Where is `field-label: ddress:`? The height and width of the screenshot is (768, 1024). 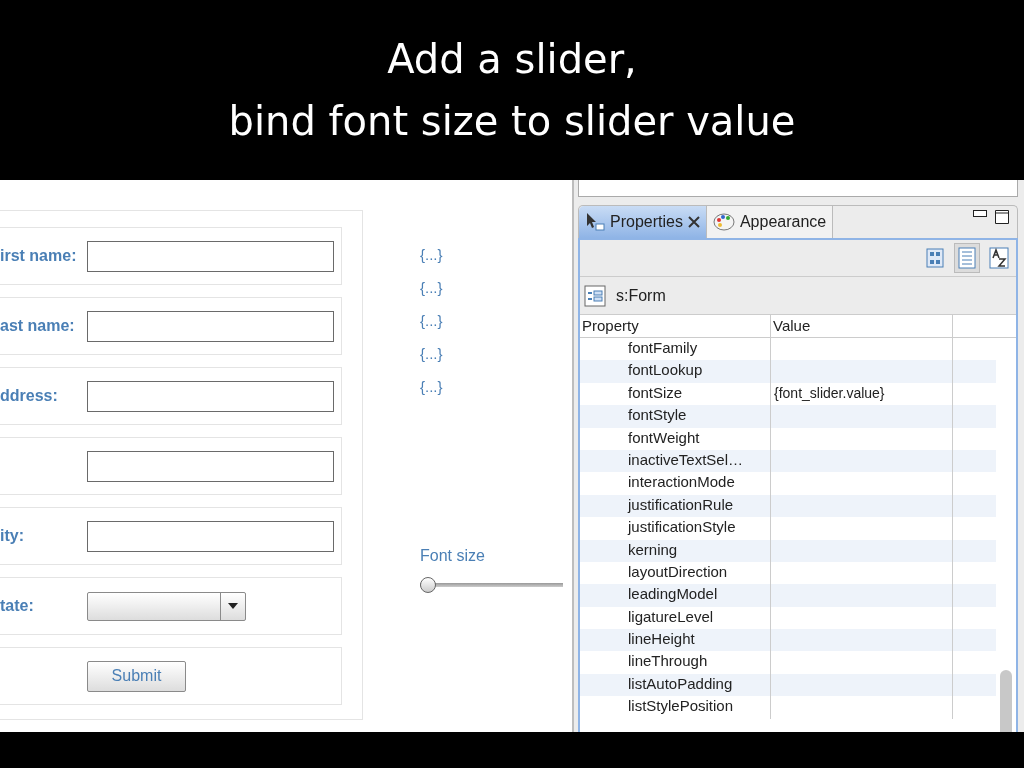
field-label: ddress: is located at coordinates (29, 396).